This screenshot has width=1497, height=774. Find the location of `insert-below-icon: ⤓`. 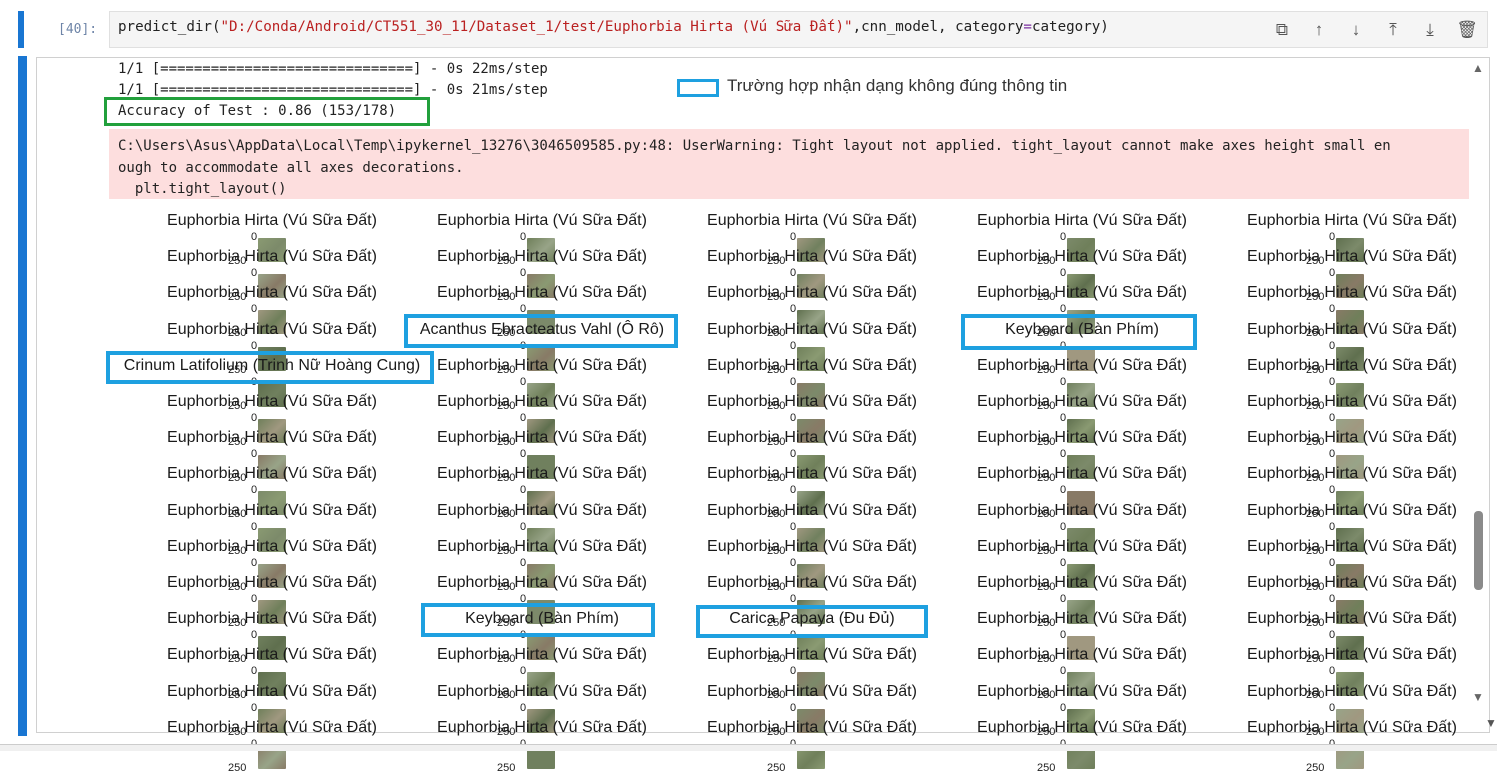

insert-below-icon: ⤓ is located at coordinates (1430, 29).